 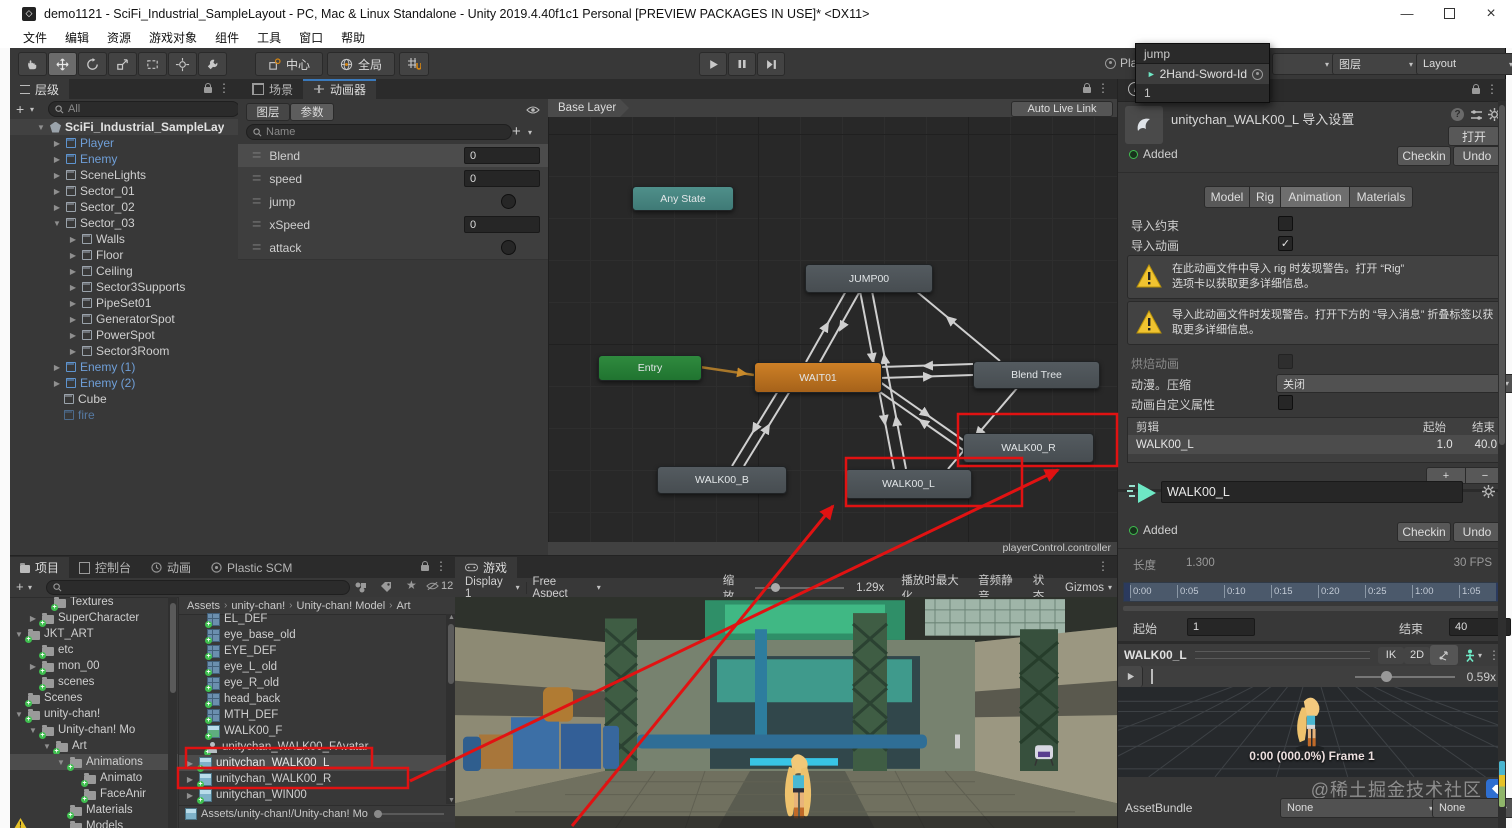 I want to click on breadcrumb-base-layer: Base Layer, so click(x=584, y=108).